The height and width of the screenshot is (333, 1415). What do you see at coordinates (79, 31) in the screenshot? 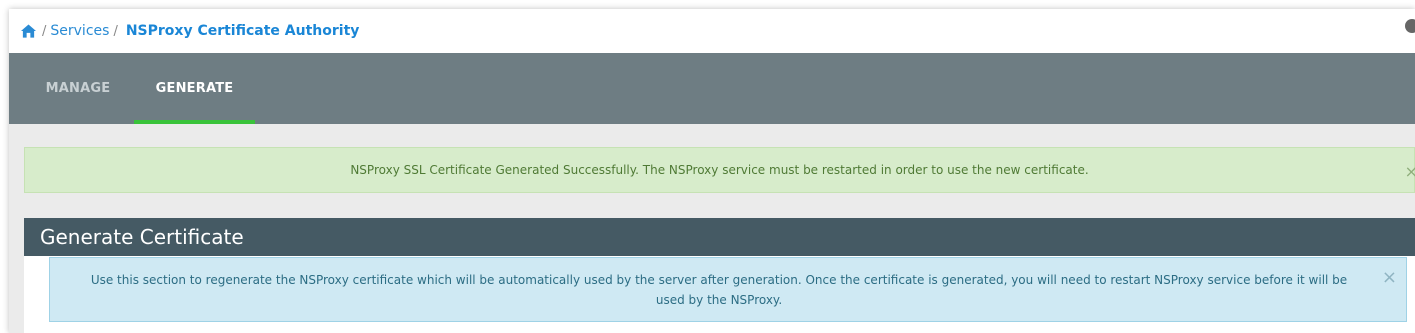
I see `breadcrumb-services-link: Services` at bounding box center [79, 31].